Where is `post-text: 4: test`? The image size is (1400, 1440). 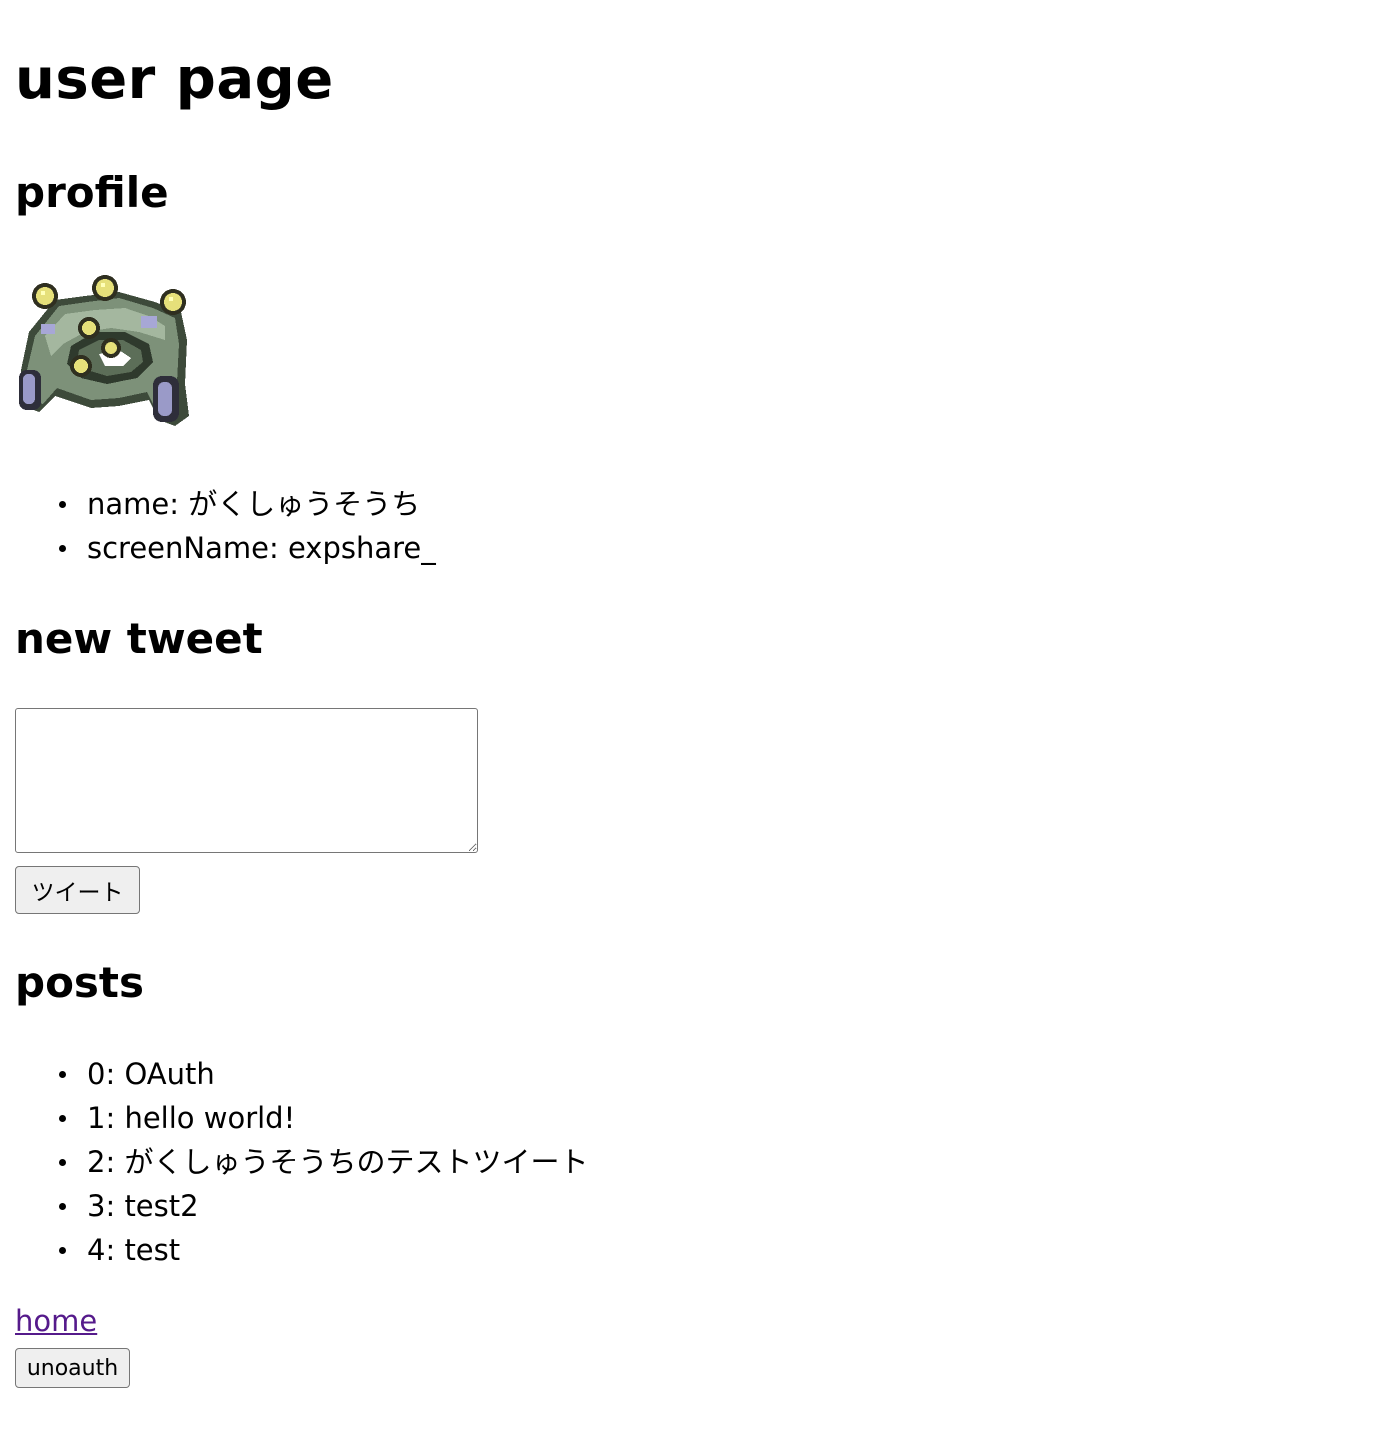
post-text: 4: test is located at coordinates (134, 1250).